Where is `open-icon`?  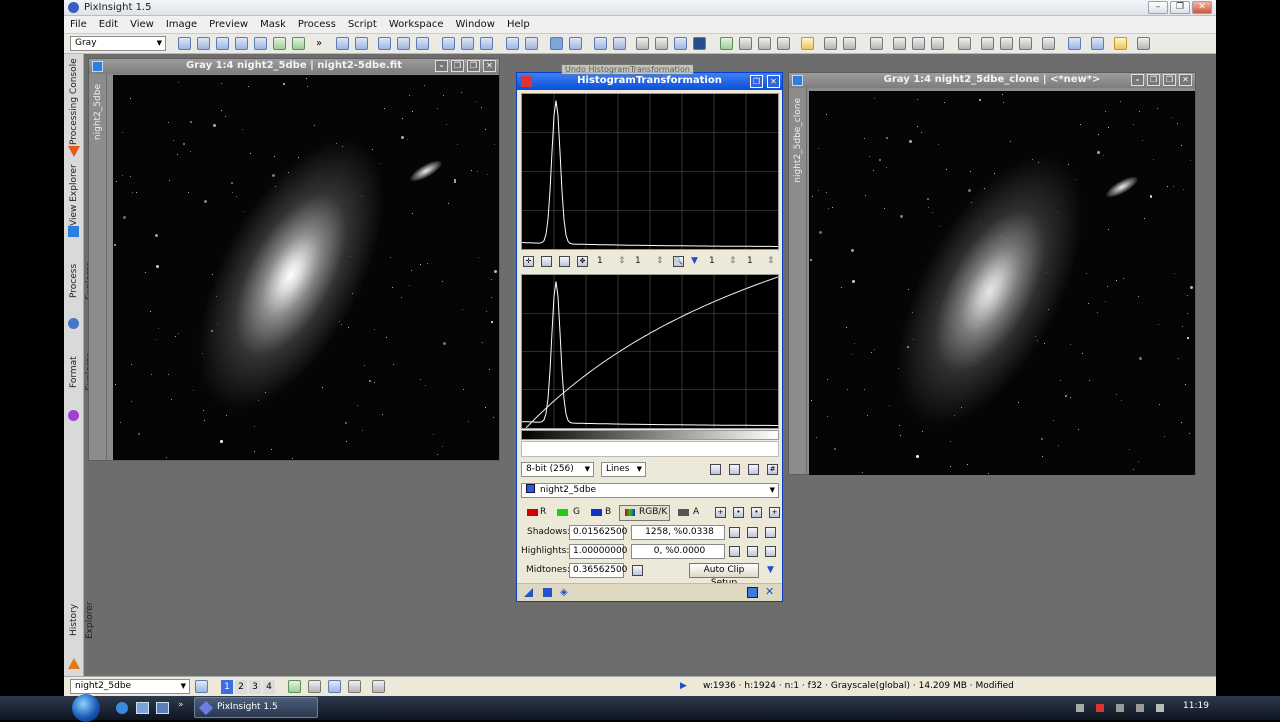 open-icon is located at coordinates (298, 43).